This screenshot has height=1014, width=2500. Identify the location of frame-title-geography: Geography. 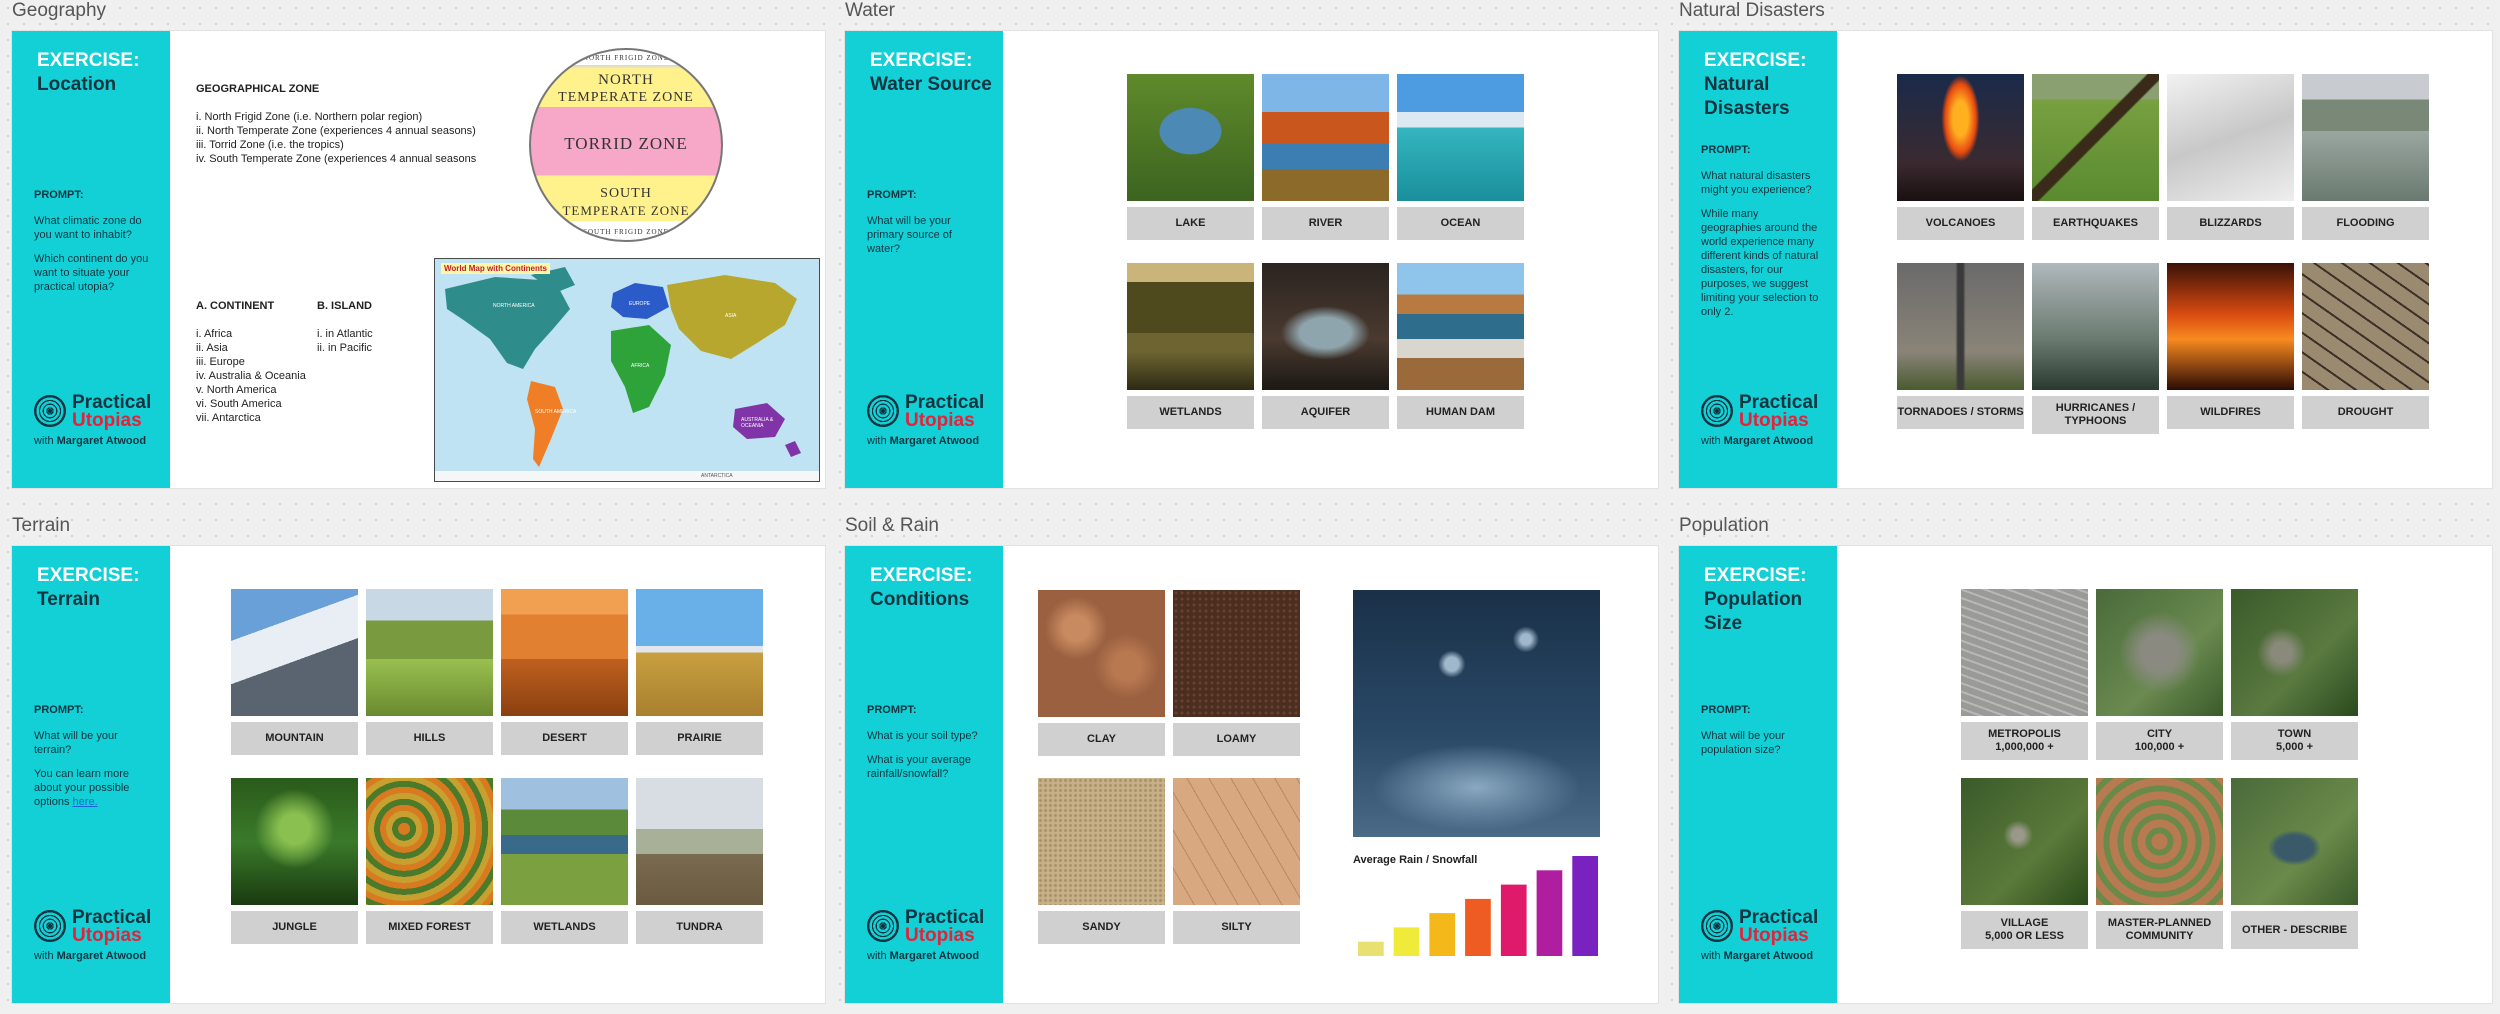
(59, 11).